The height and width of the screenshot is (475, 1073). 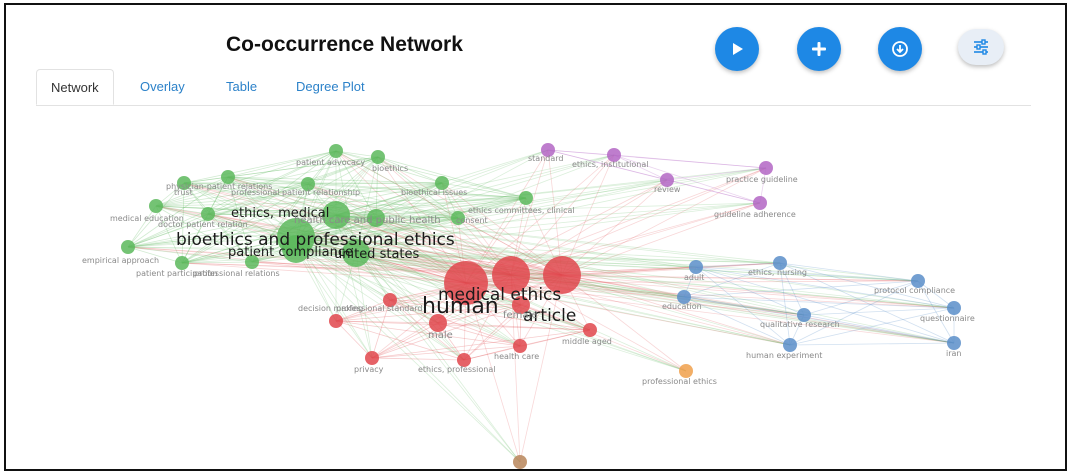 What do you see at coordinates (755, 214) in the screenshot?
I see `node-label: guideline adherence` at bounding box center [755, 214].